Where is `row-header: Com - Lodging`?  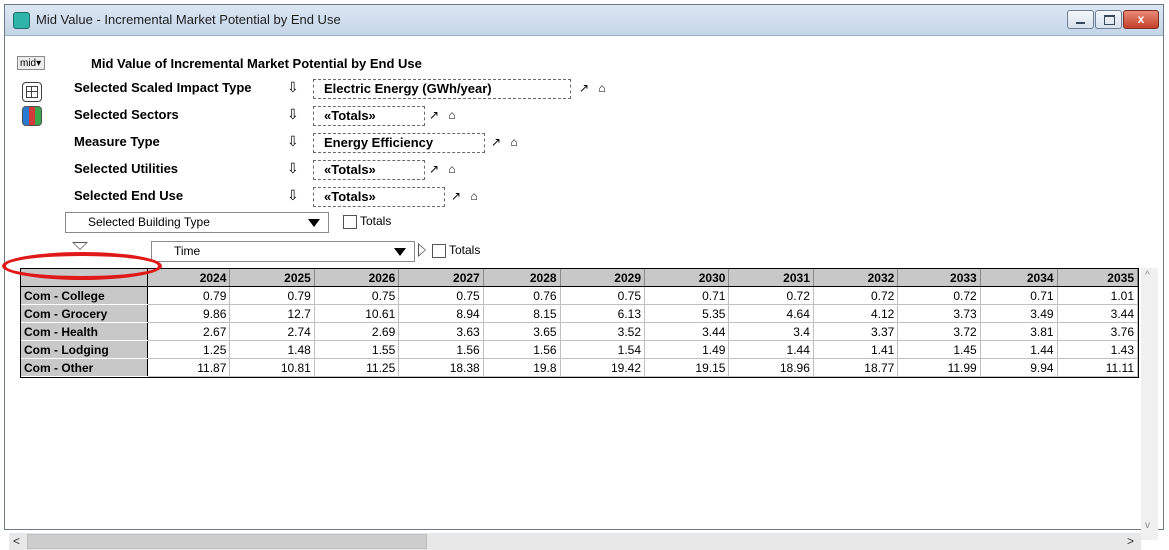 row-header: Com - Lodging is located at coordinates (84, 349).